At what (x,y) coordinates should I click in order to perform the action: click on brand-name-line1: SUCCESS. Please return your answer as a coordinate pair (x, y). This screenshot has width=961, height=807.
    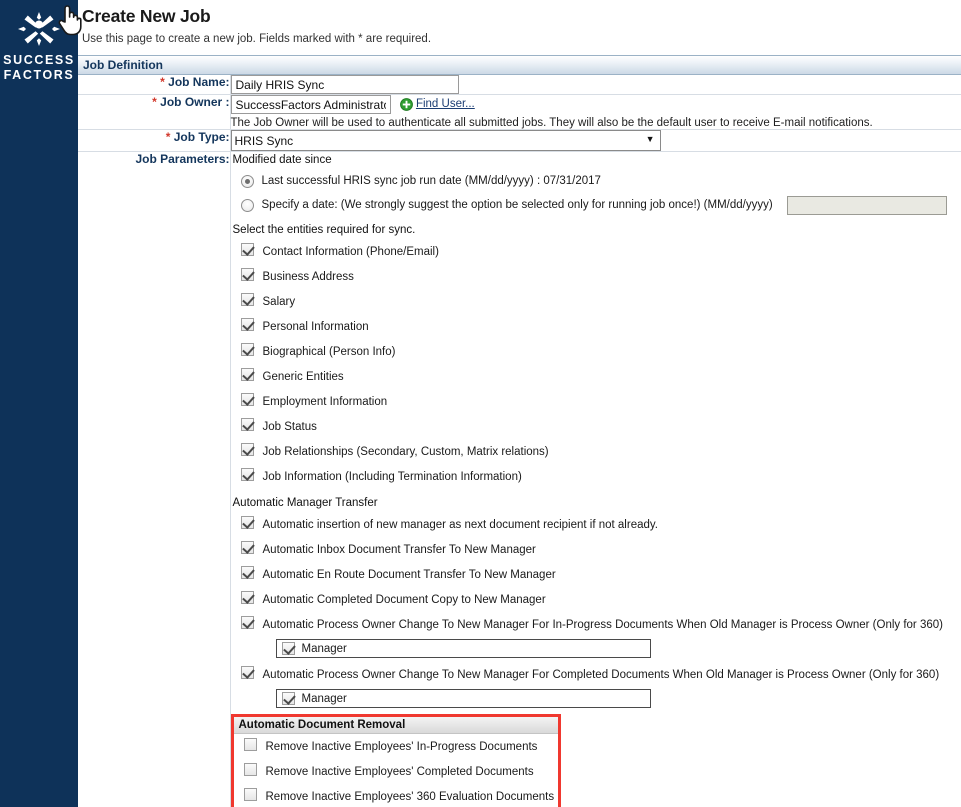
    Looking at the image, I should click on (39, 60).